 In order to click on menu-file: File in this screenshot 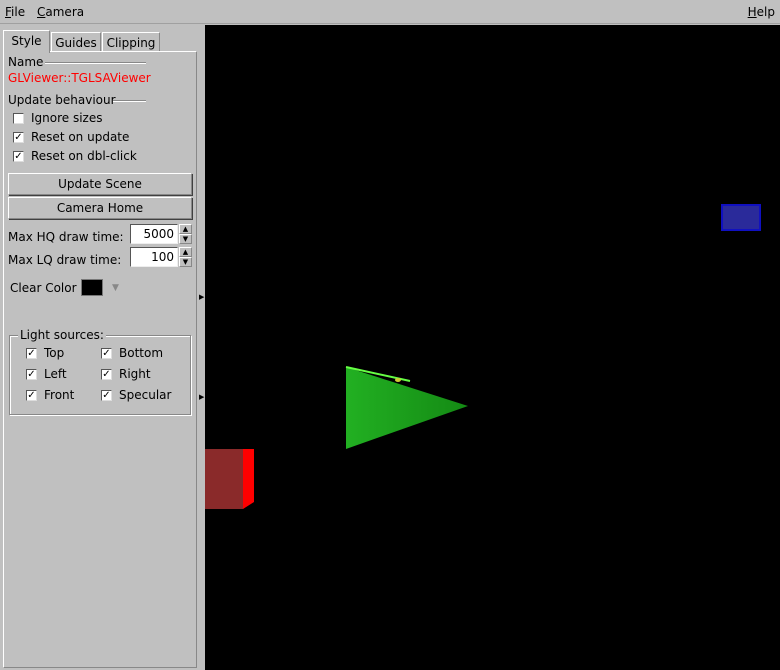, I will do `click(15, 12)`.